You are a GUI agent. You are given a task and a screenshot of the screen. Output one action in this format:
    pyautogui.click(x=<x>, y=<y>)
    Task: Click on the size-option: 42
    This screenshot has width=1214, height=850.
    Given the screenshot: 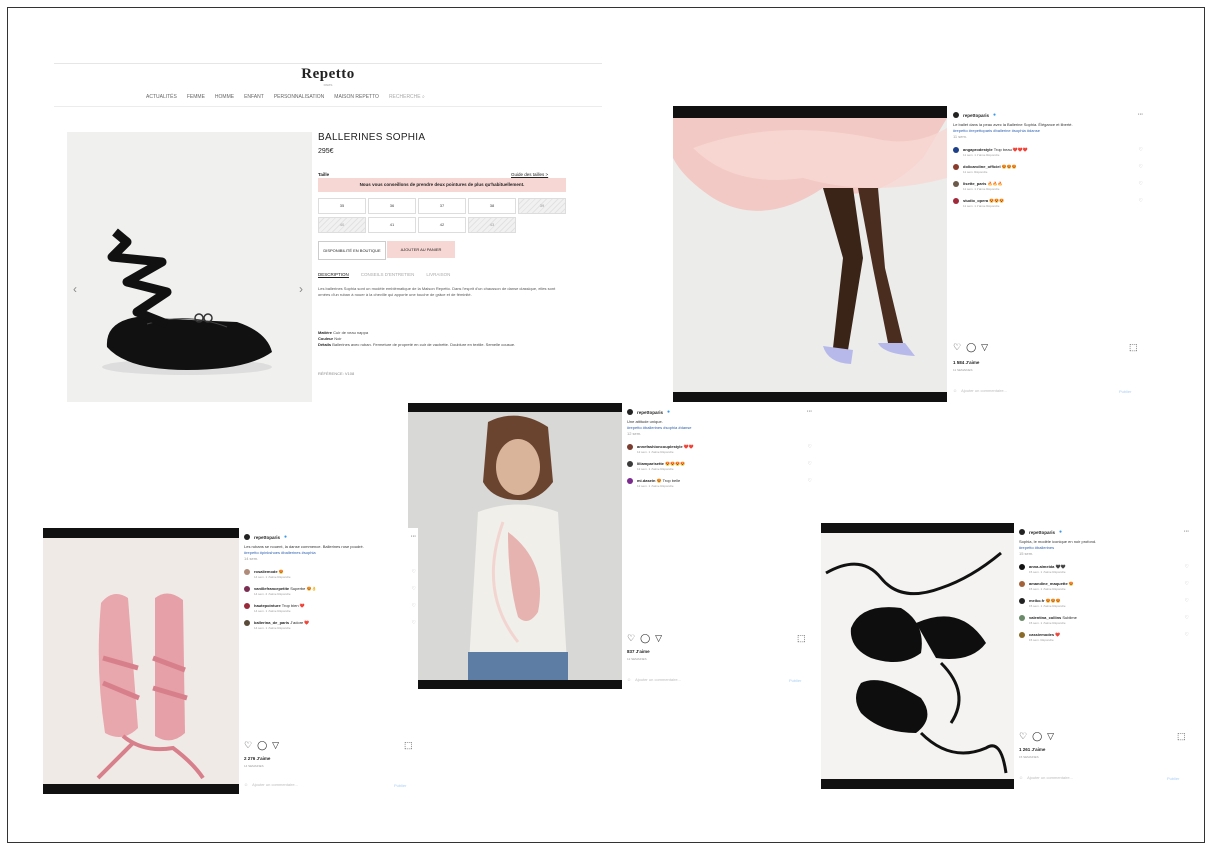 What is the action you would take?
    pyautogui.click(x=442, y=225)
    